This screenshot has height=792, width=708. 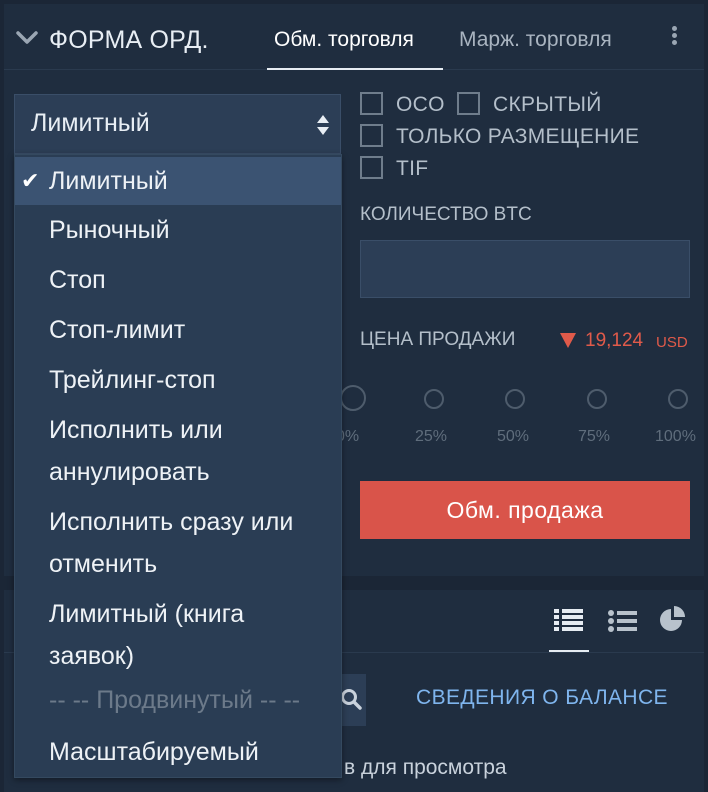 What do you see at coordinates (355, 69) in the screenshot?
I see `active-tab-indicator` at bounding box center [355, 69].